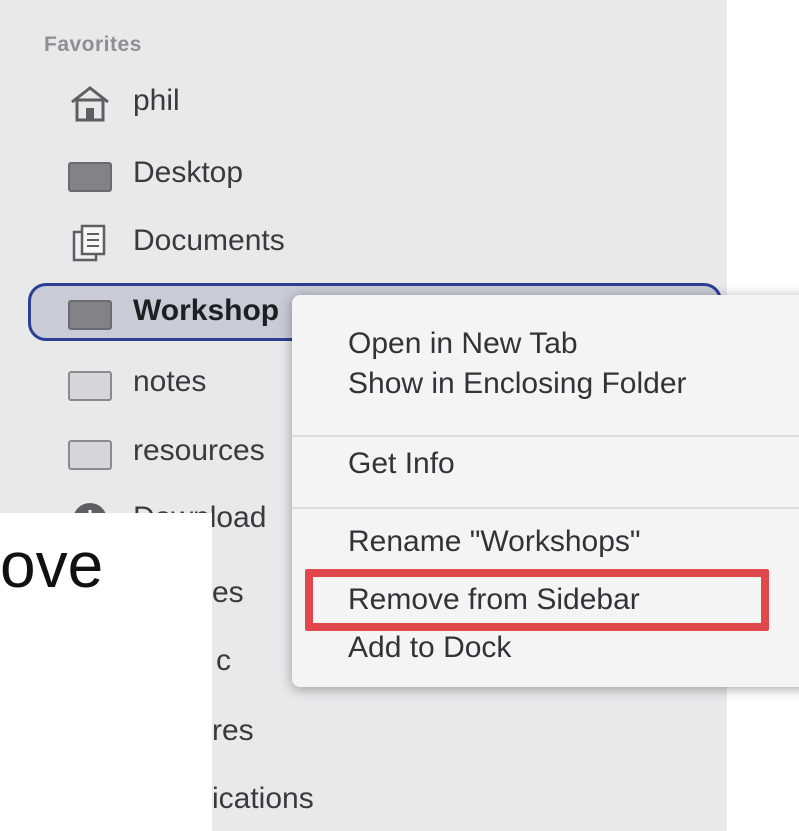  I want to click on favorites-header: Favorites, so click(93, 44).